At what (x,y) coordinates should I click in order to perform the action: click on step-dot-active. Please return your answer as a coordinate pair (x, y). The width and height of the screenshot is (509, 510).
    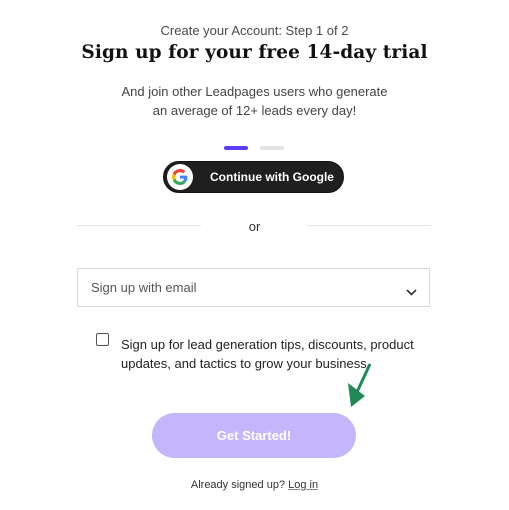
    Looking at the image, I should click on (236, 148).